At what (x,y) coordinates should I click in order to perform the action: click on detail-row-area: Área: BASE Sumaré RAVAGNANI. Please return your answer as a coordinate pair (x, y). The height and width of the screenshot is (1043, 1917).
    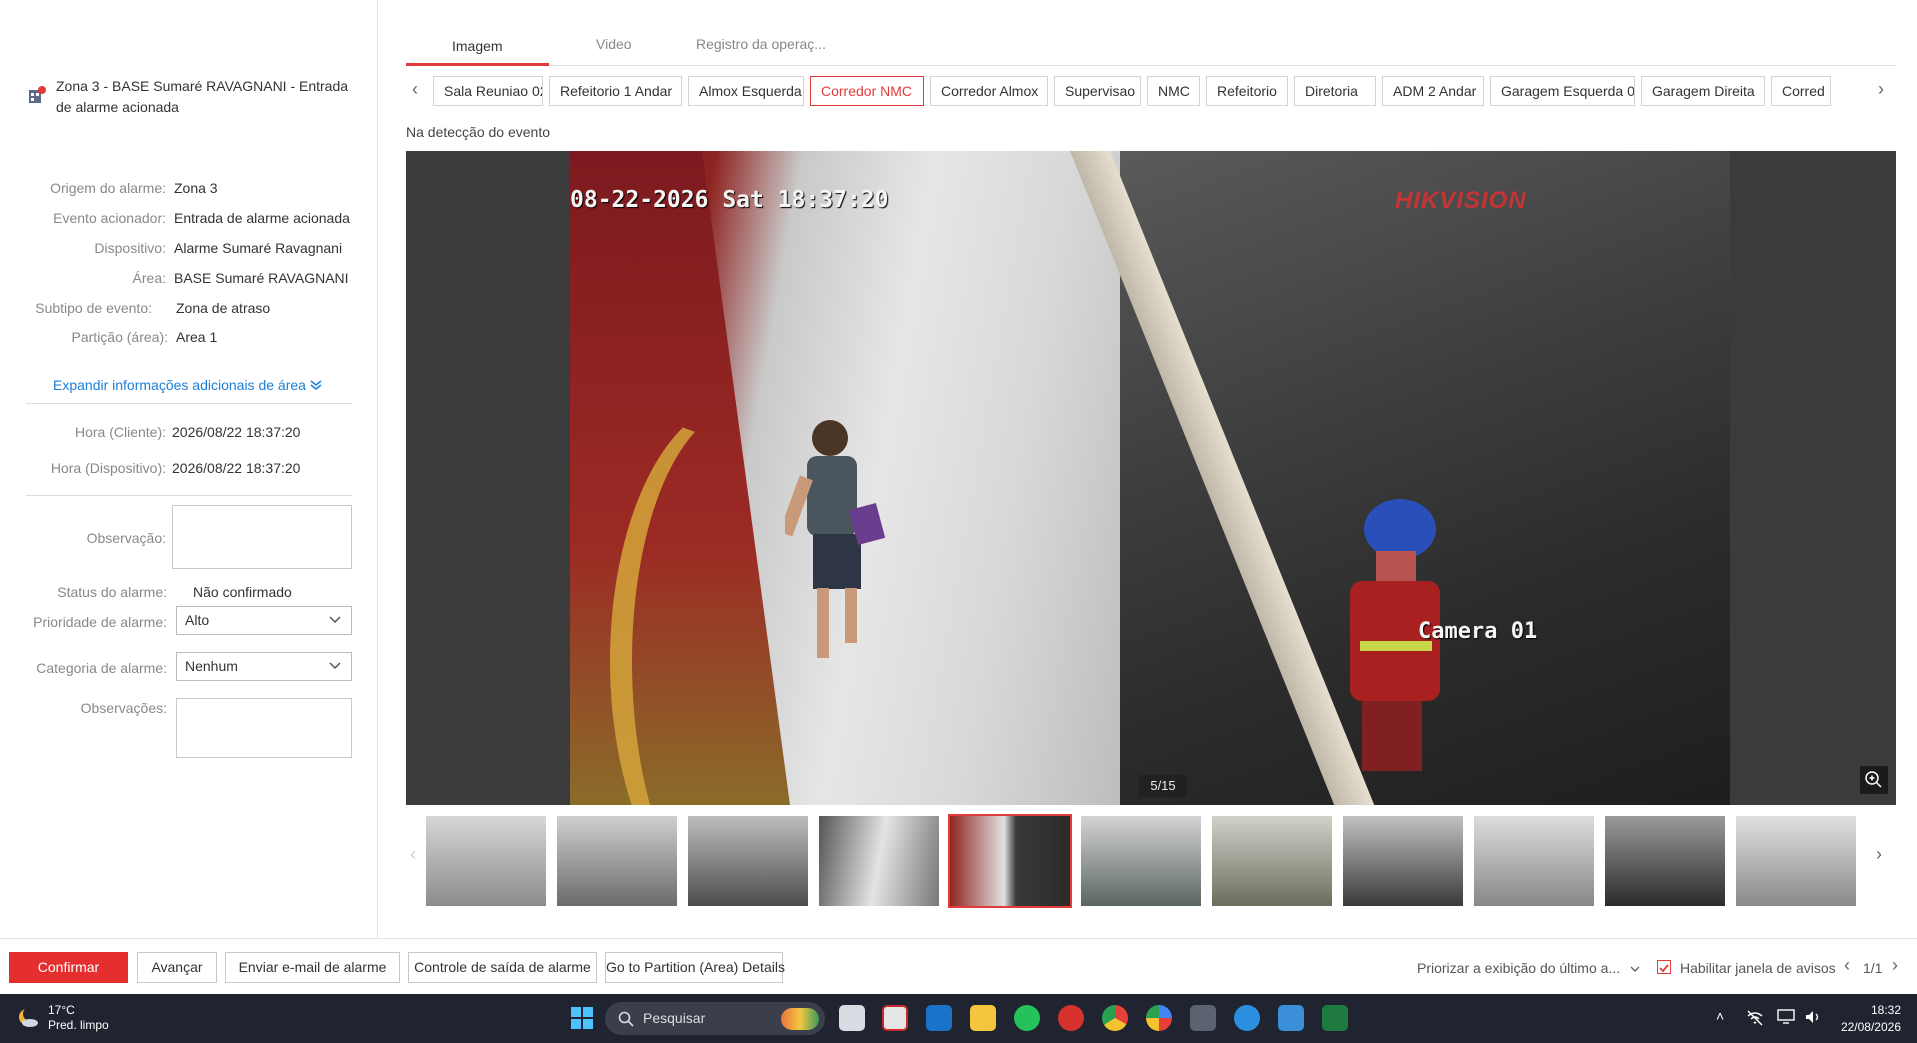
    Looking at the image, I should click on (189, 278).